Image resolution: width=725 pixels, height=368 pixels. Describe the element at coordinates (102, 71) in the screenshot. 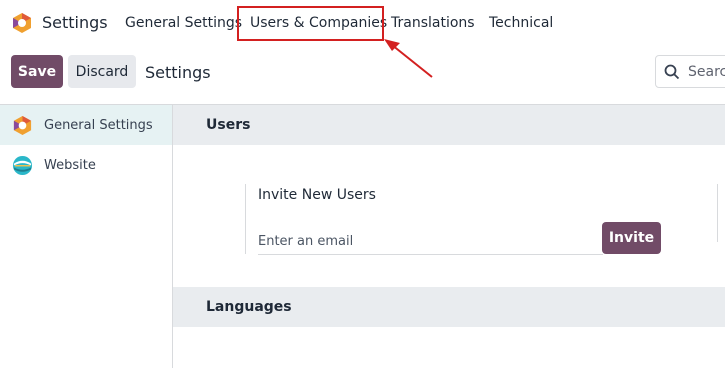

I see `discard-button: Discard` at that location.